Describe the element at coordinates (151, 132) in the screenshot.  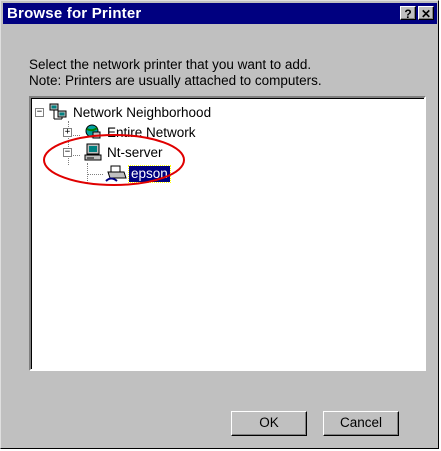
I see `tree-node-label: Entire Network` at that location.